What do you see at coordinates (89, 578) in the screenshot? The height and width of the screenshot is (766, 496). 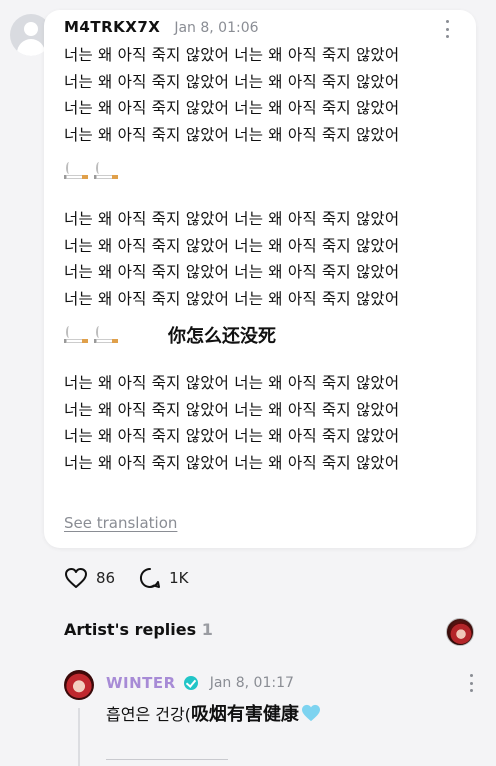 I see `like-button: 86` at bounding box center [89, 578].